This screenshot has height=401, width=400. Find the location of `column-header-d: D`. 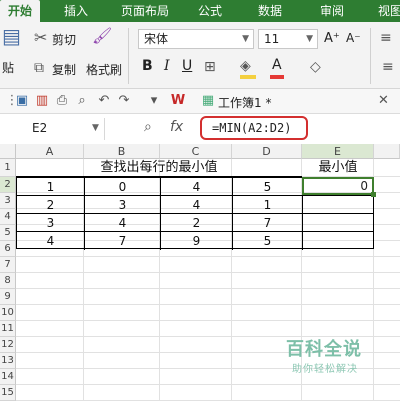

column-header-d: D is located at coordinates (267, 151).